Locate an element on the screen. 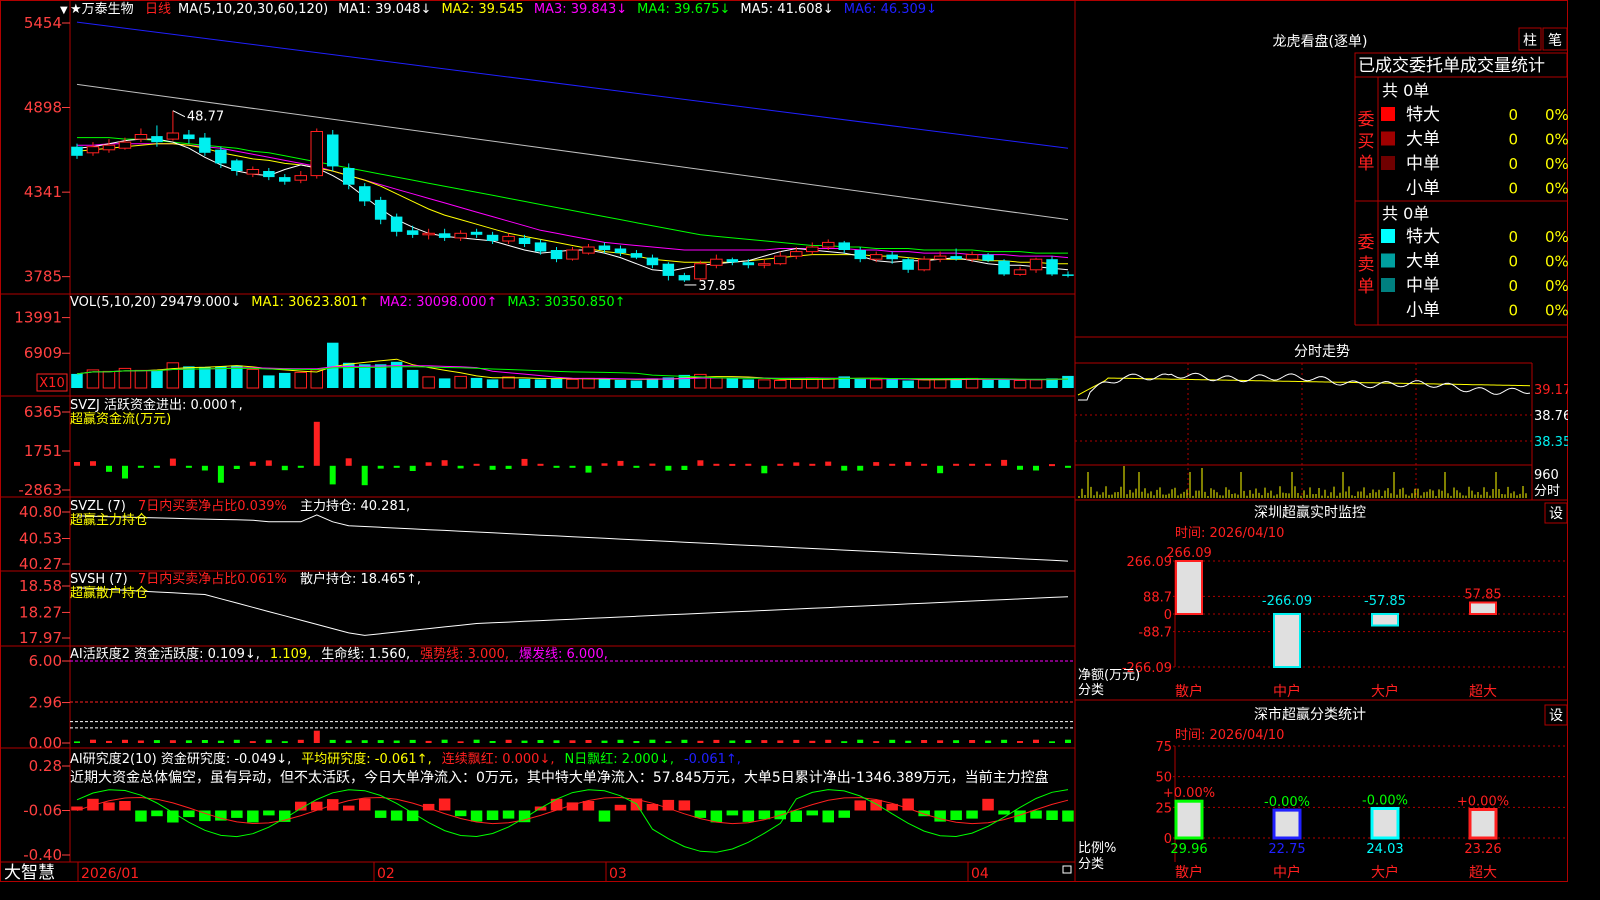 The image size is (1600, 900). vol-axis-label: 13991 is located at coordinates (38, 318).